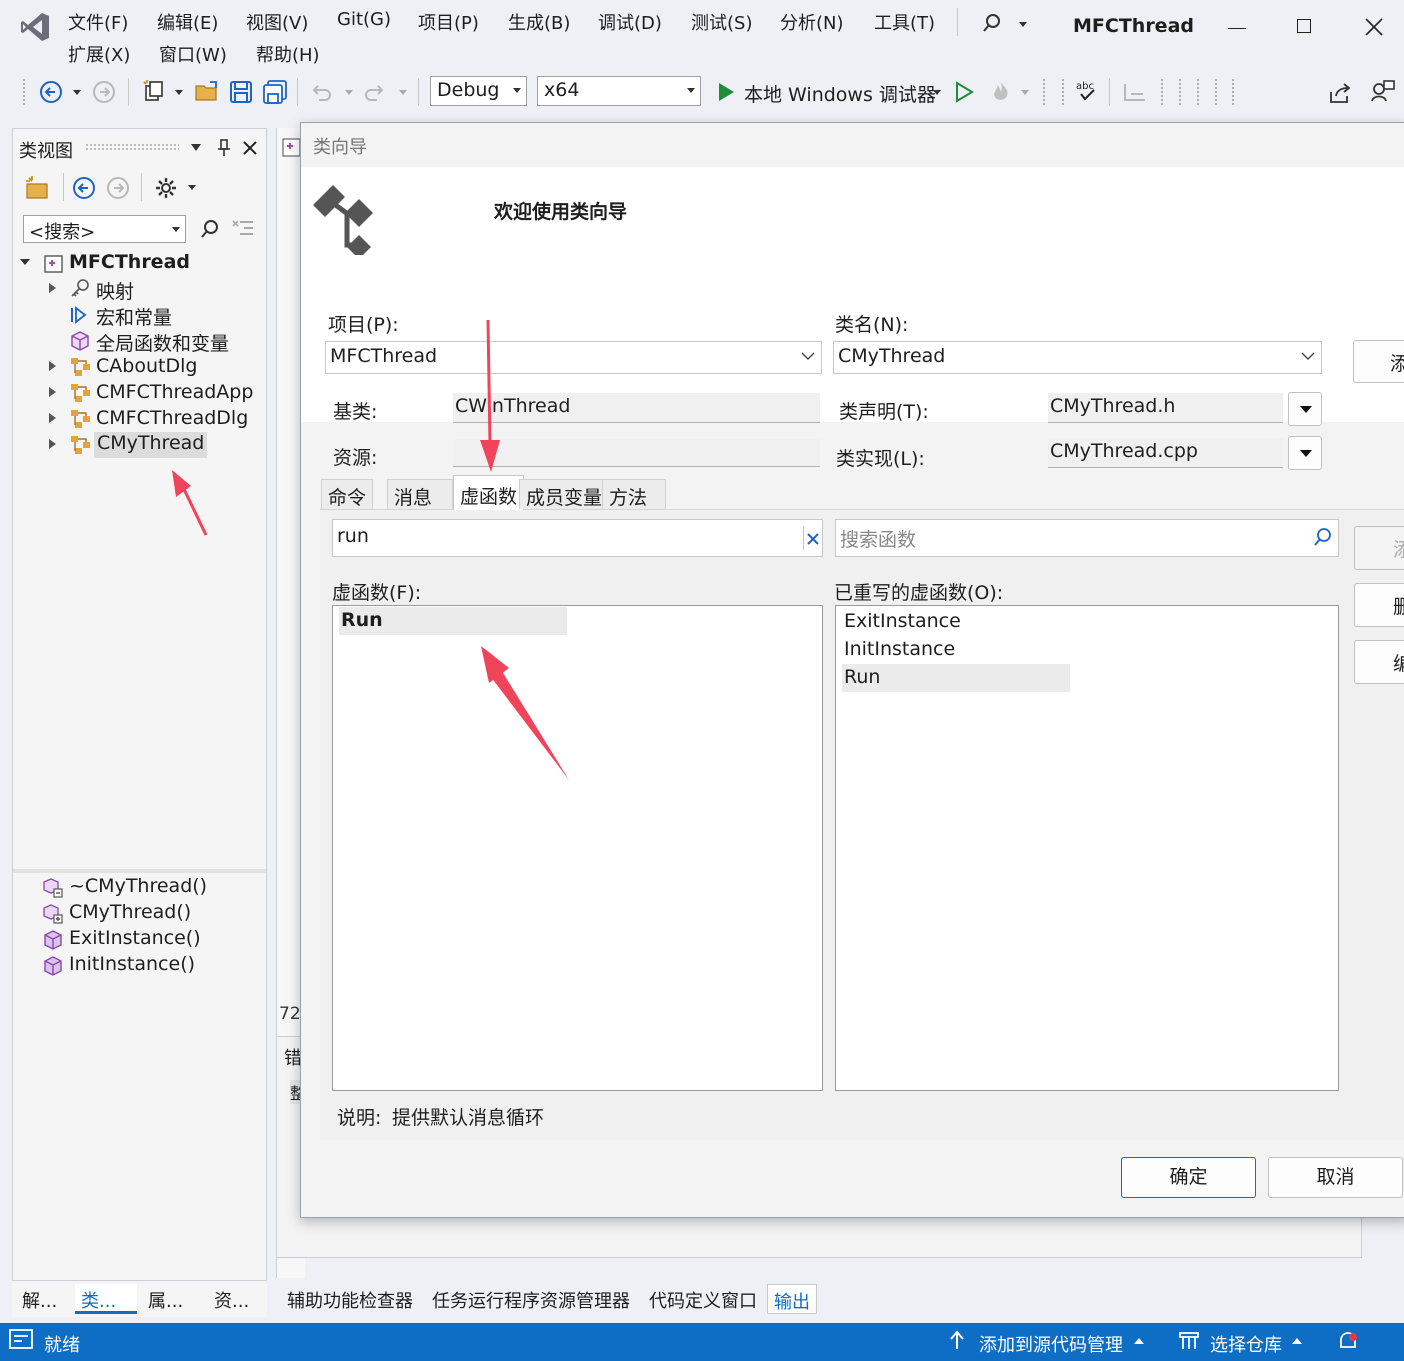 The image size is (1404, 1361). What do you see at coordinates (139, 871) in the screenshot?
I see `panel-splitter` at bounding box center [139, 871].